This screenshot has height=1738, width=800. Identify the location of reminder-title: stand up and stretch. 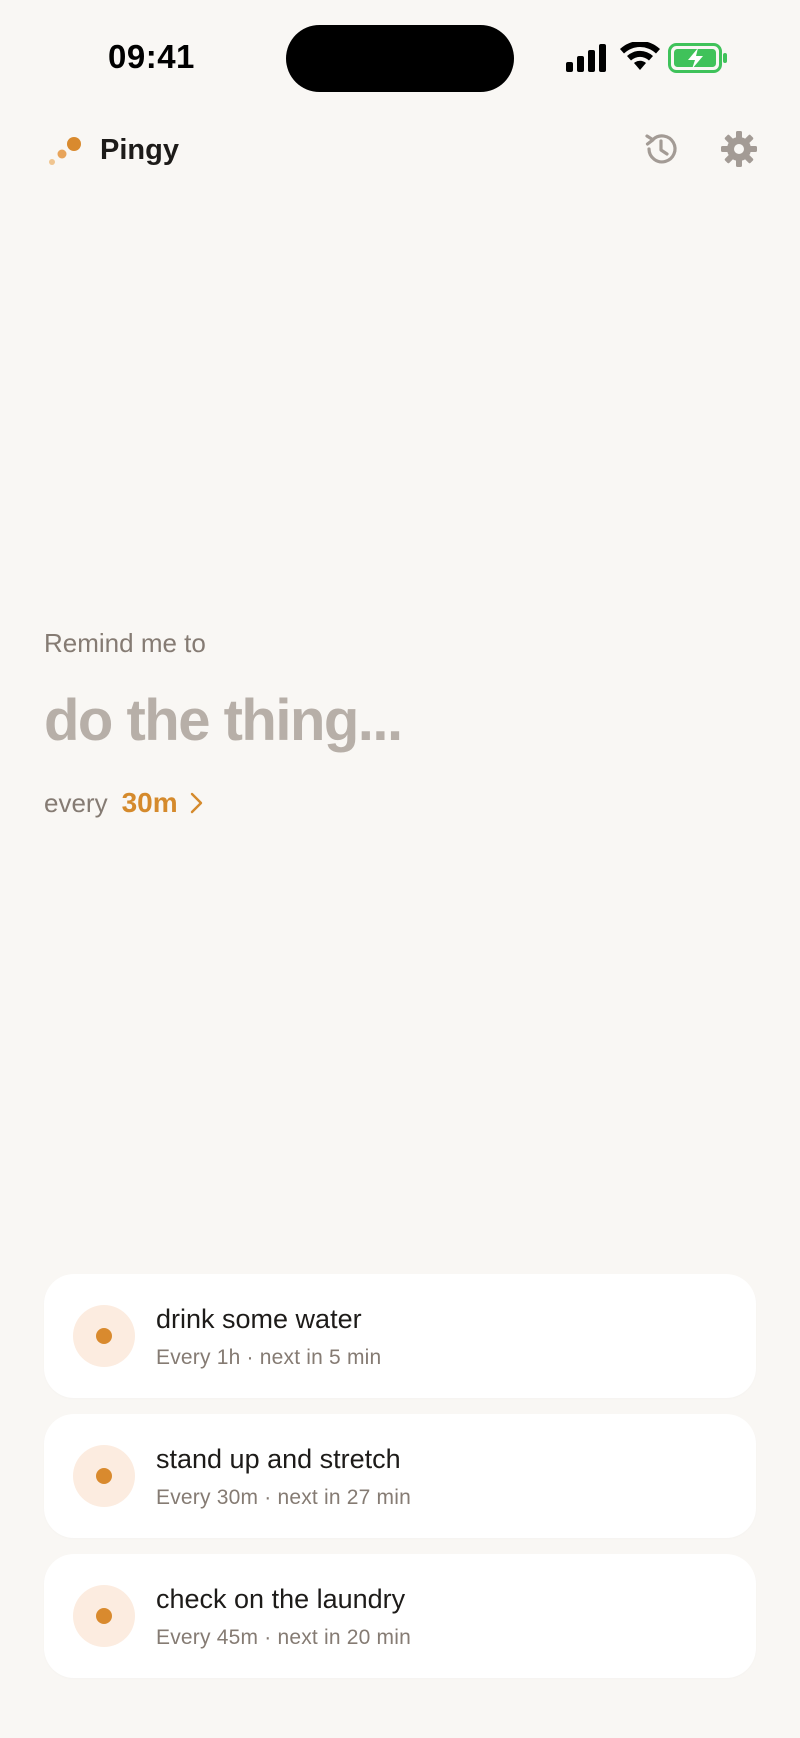
(278, 1459).